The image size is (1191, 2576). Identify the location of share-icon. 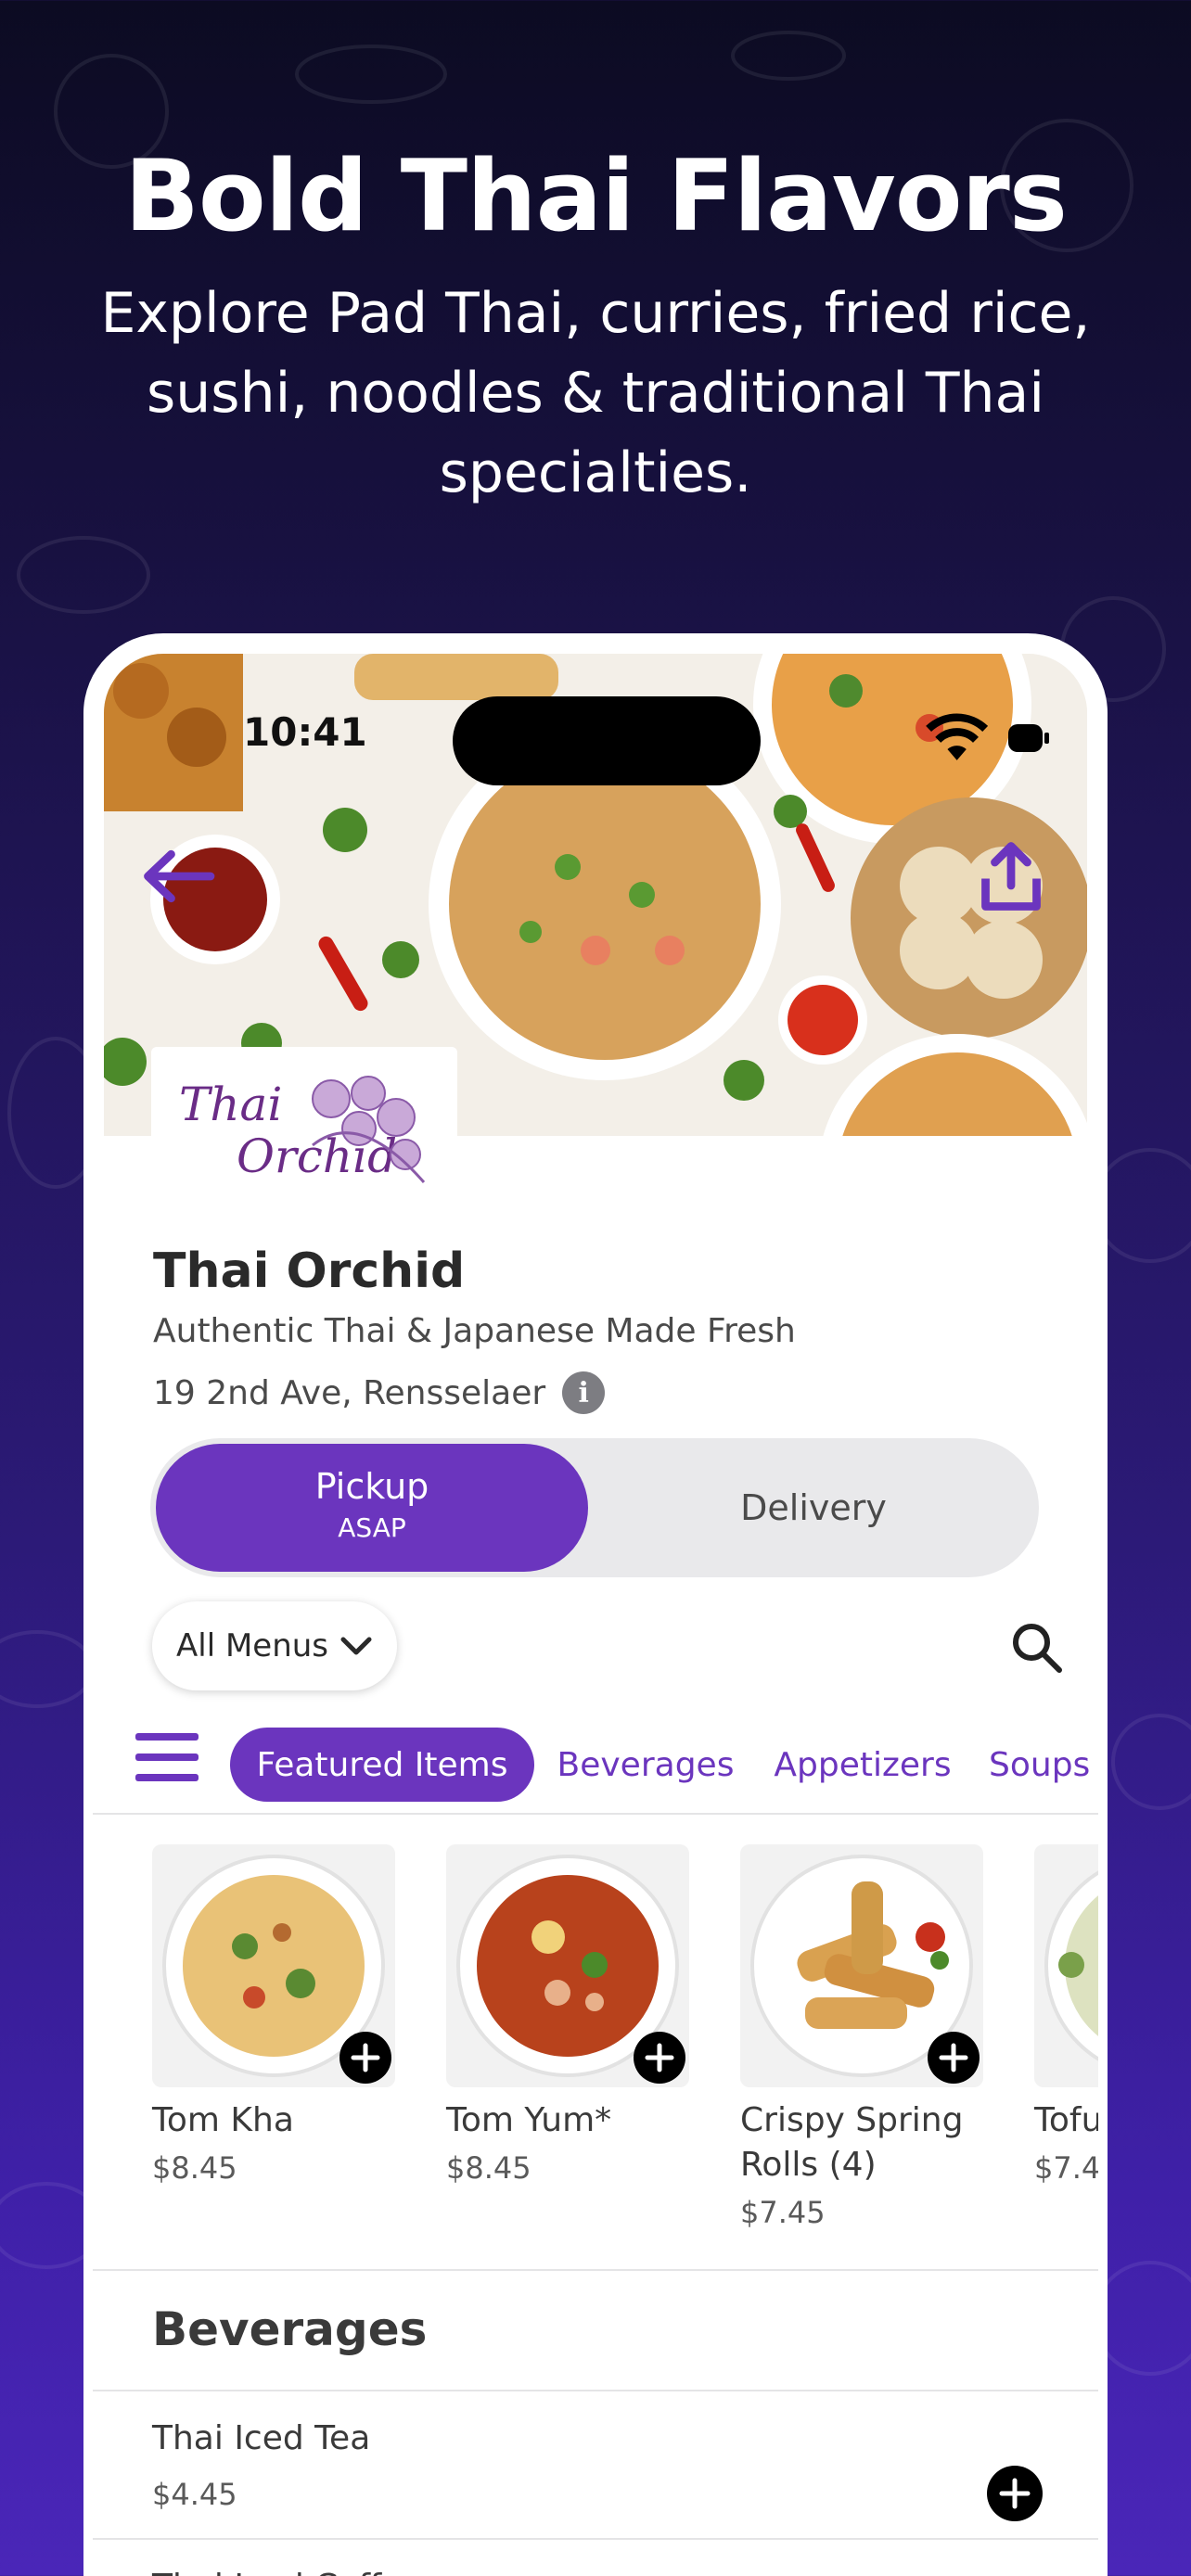
(1011, 876).